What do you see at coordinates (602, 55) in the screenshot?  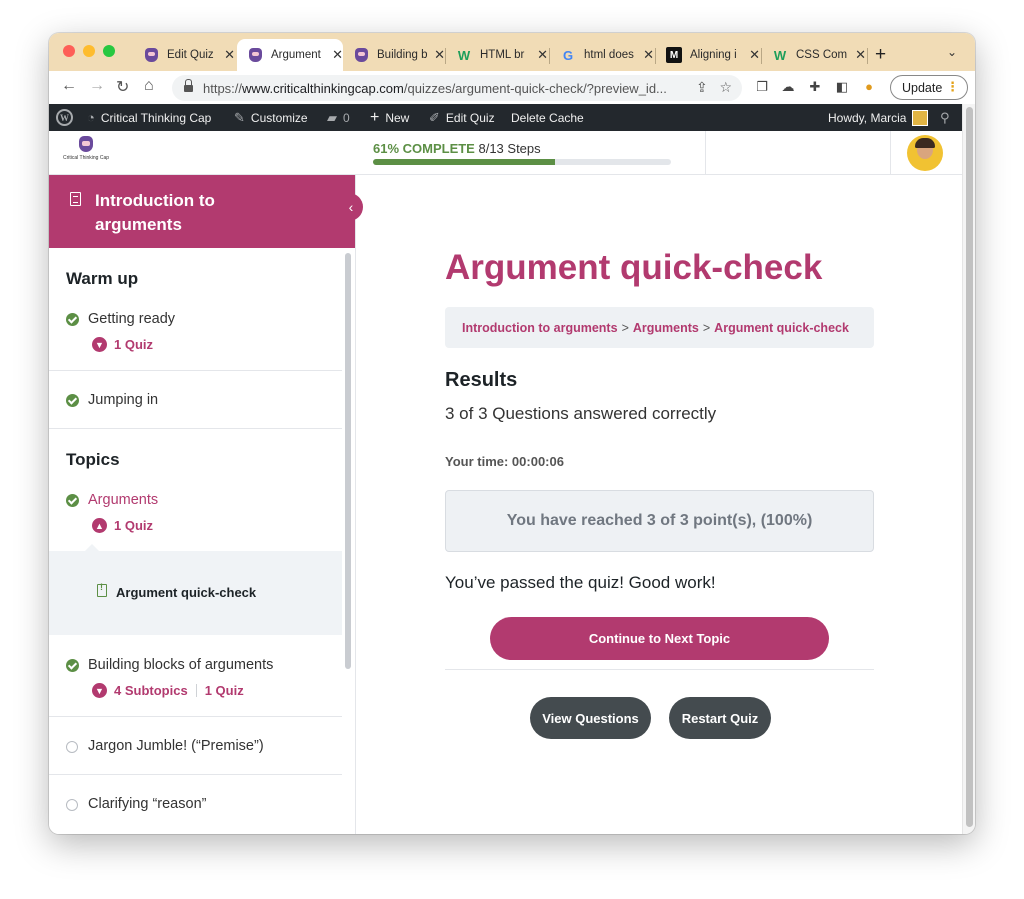 I see `tab-html-does: G html does ✕` at bounding box center [602, 55].